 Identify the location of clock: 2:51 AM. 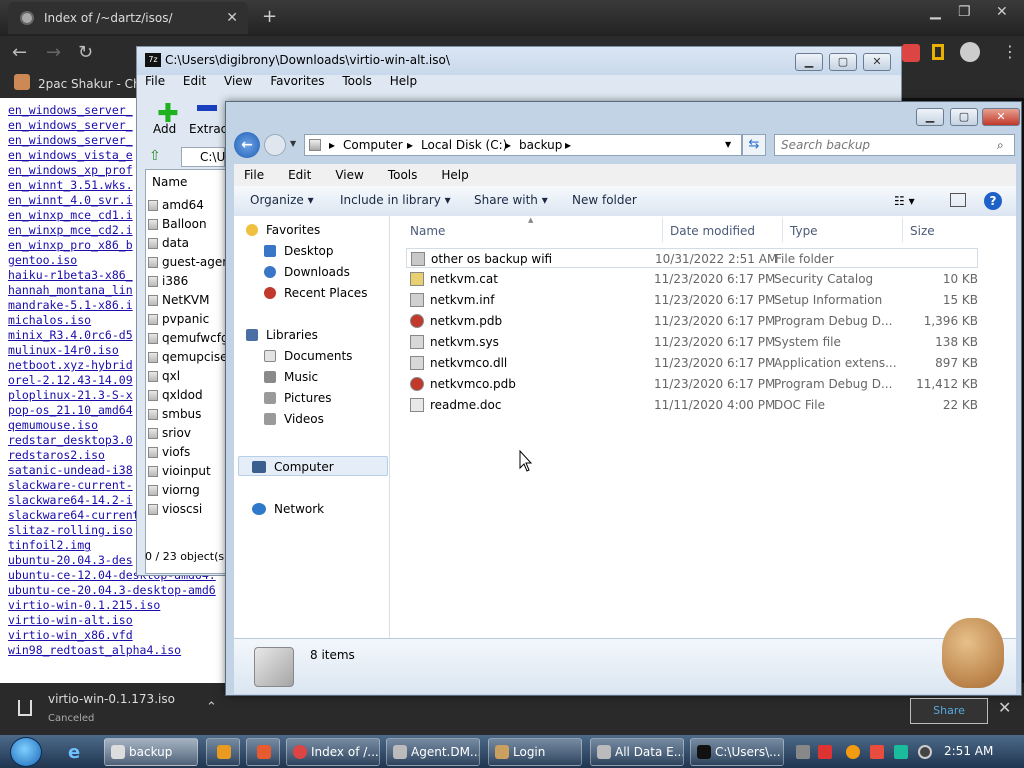
(968, 751).